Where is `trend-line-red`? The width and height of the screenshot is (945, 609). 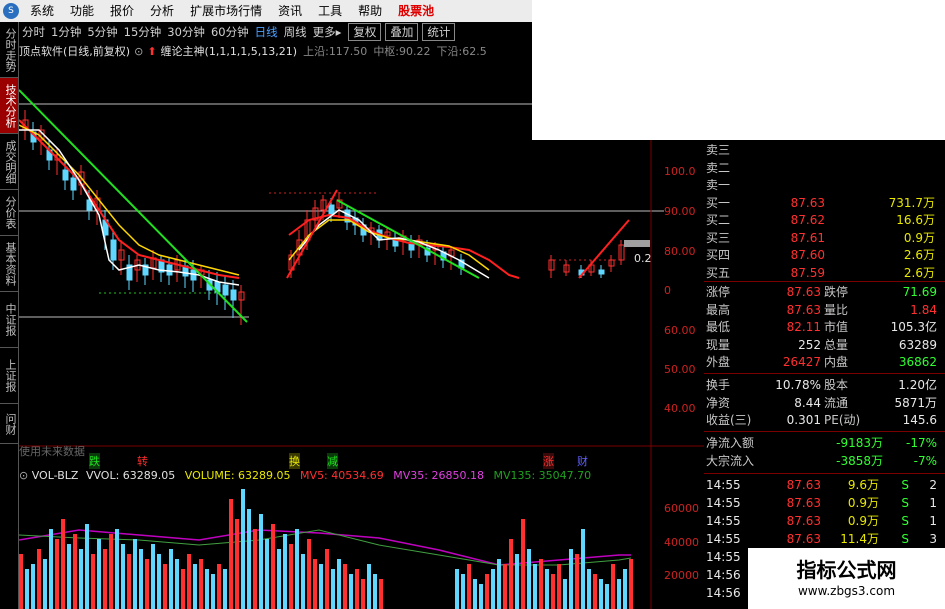 trend-line-red is located at coordinates (312, 234).